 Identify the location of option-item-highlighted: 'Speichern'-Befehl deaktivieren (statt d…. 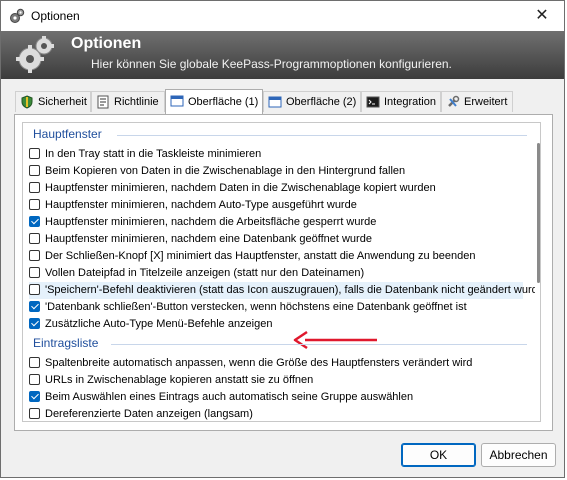
(284, 290).